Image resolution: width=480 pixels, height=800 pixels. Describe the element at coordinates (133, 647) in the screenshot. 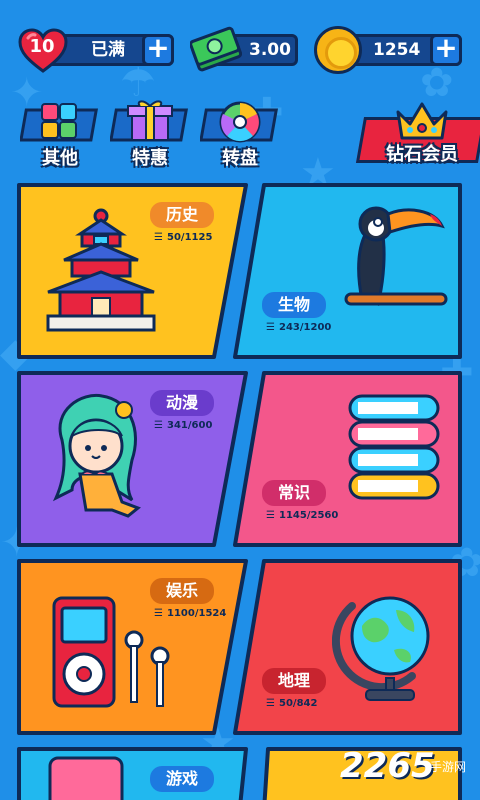

I see `category-card-entertainment: 娱乐 ☰ 1100/1524` at that location.